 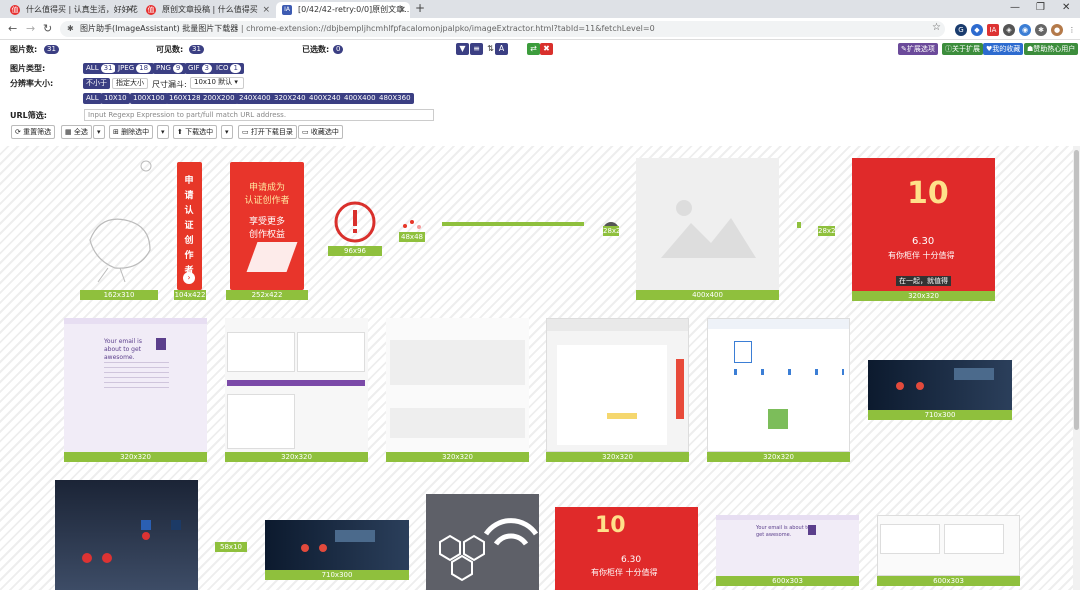 What do you see at coordinates (961, 30) in the screenshot?
I see `ext-g-icon: G` at bounding box center [961, 30].